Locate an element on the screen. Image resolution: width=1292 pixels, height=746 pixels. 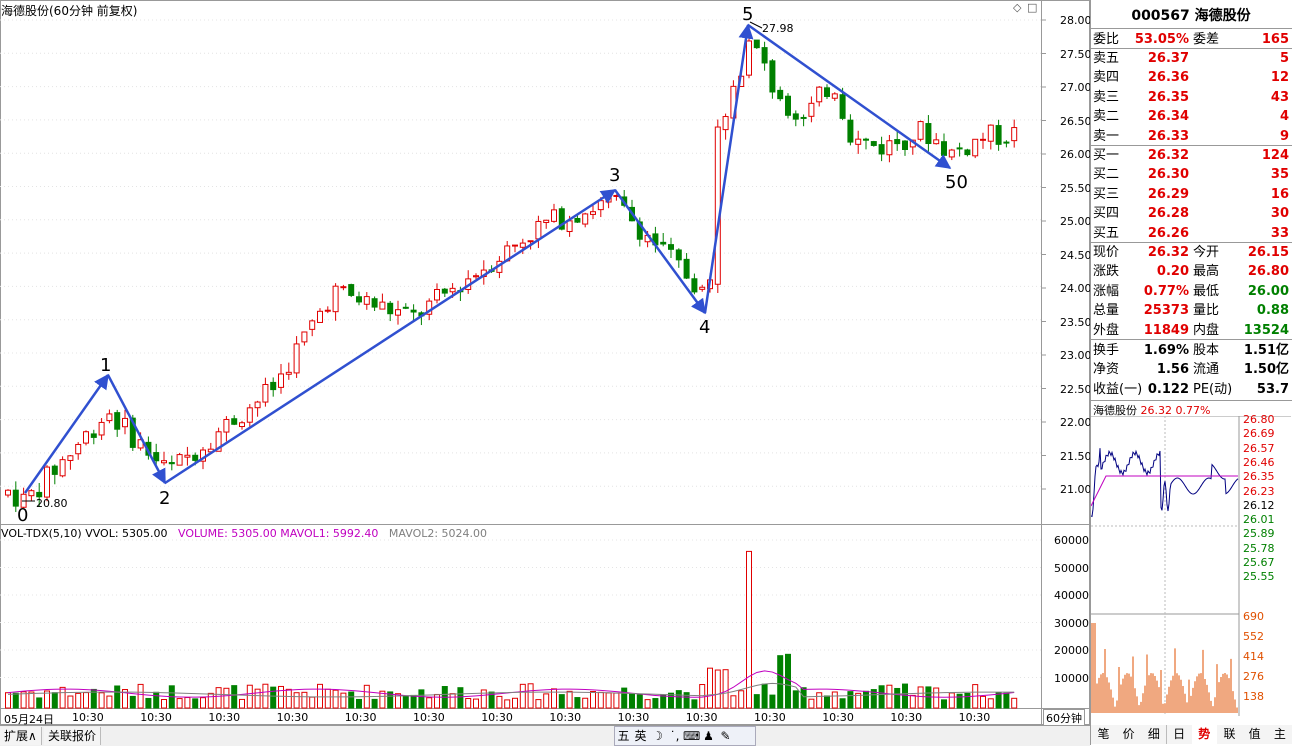
skin-icon: ♟ is located at coordinates (708, 736).